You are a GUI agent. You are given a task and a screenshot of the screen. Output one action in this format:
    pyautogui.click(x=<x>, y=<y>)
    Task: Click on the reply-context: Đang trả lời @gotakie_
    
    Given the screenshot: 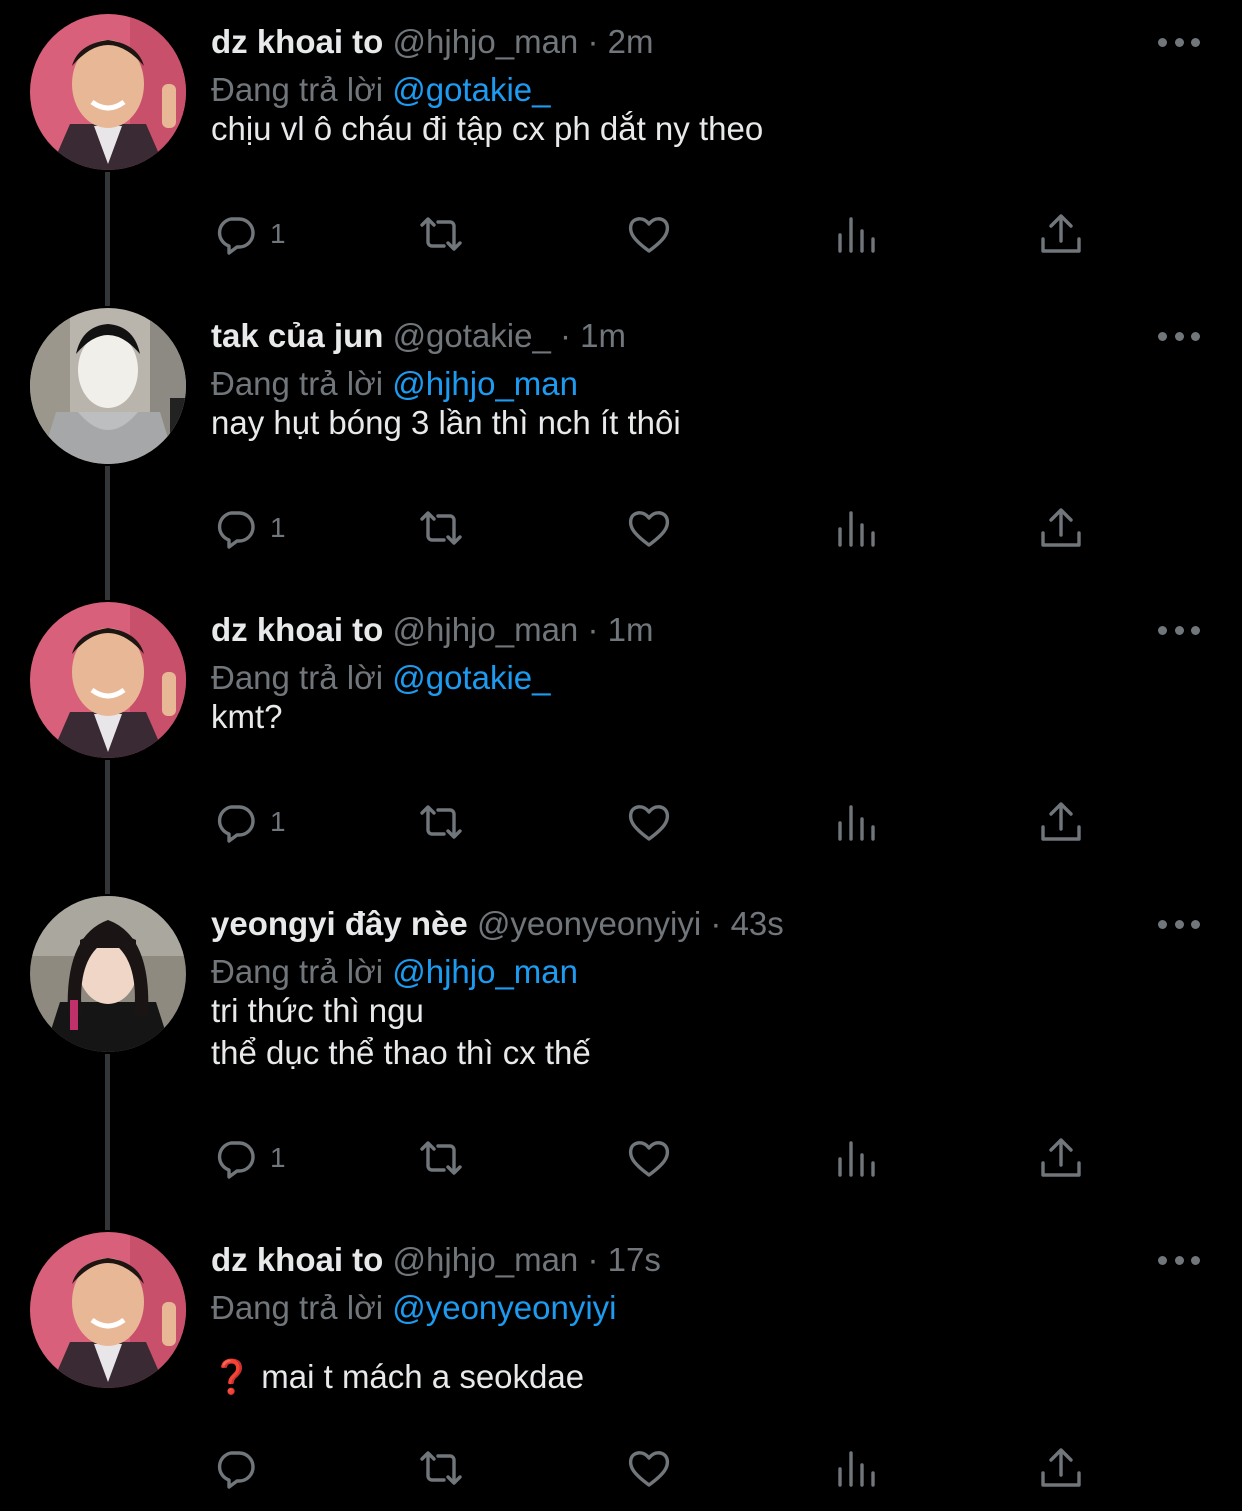 What is the action you would take?
    pyautogui.click(x=380, y=678)
    